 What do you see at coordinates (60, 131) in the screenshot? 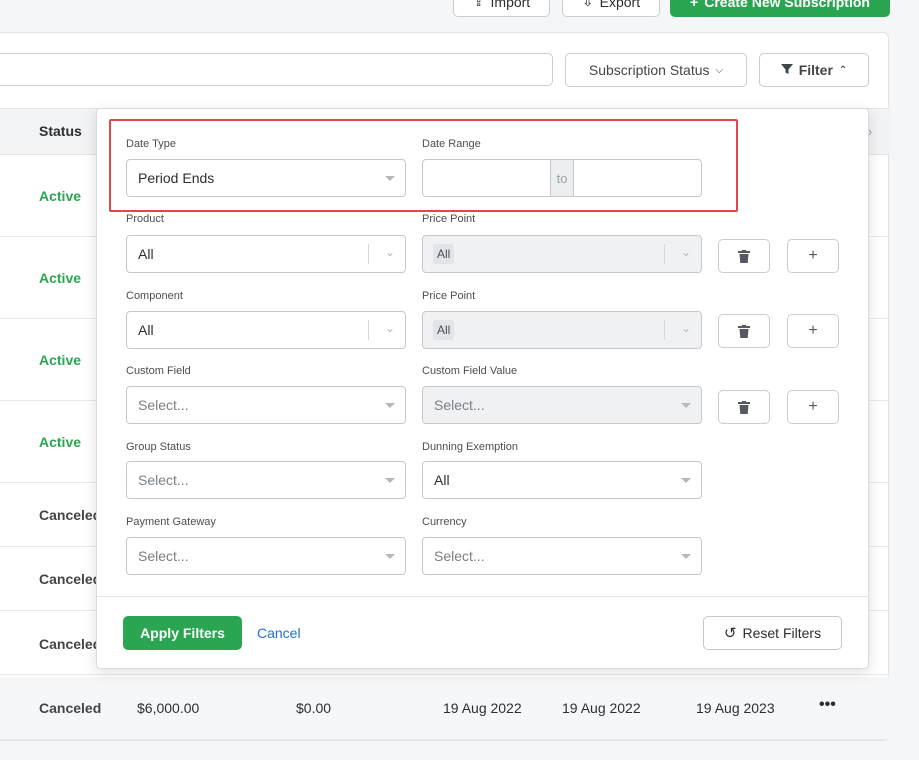
I see `status-column-header: Status` at bounding box center [60, 131].